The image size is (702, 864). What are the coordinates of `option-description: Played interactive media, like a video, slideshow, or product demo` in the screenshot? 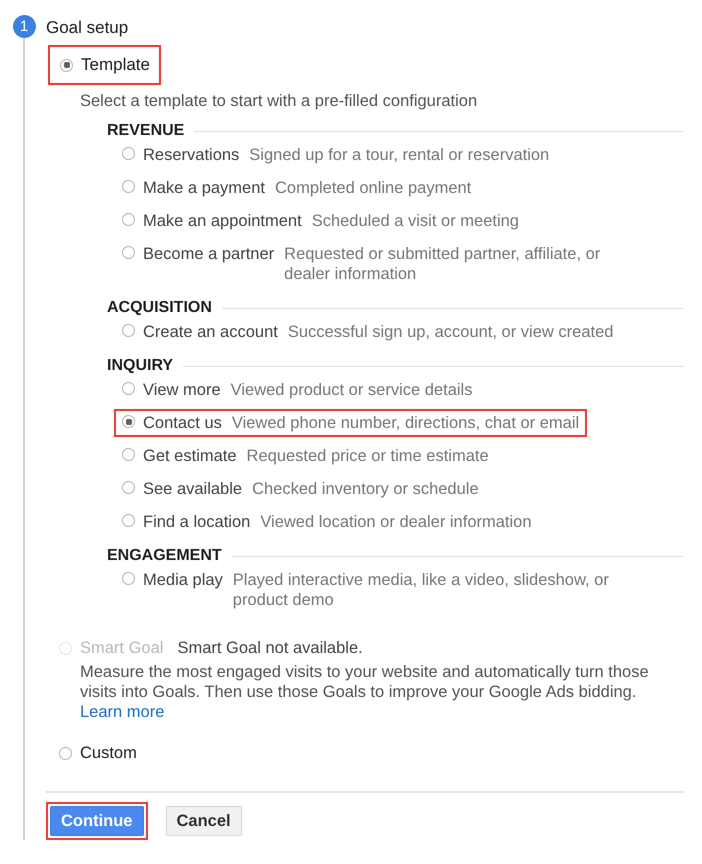 It's located at (421, 590).